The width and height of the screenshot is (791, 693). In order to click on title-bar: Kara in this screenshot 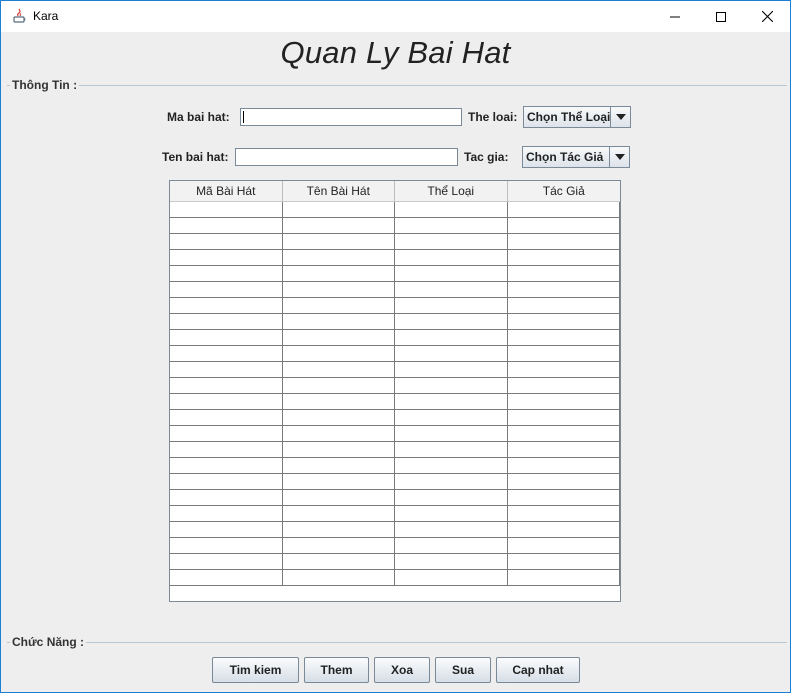, I will do `click(395, 16)`.